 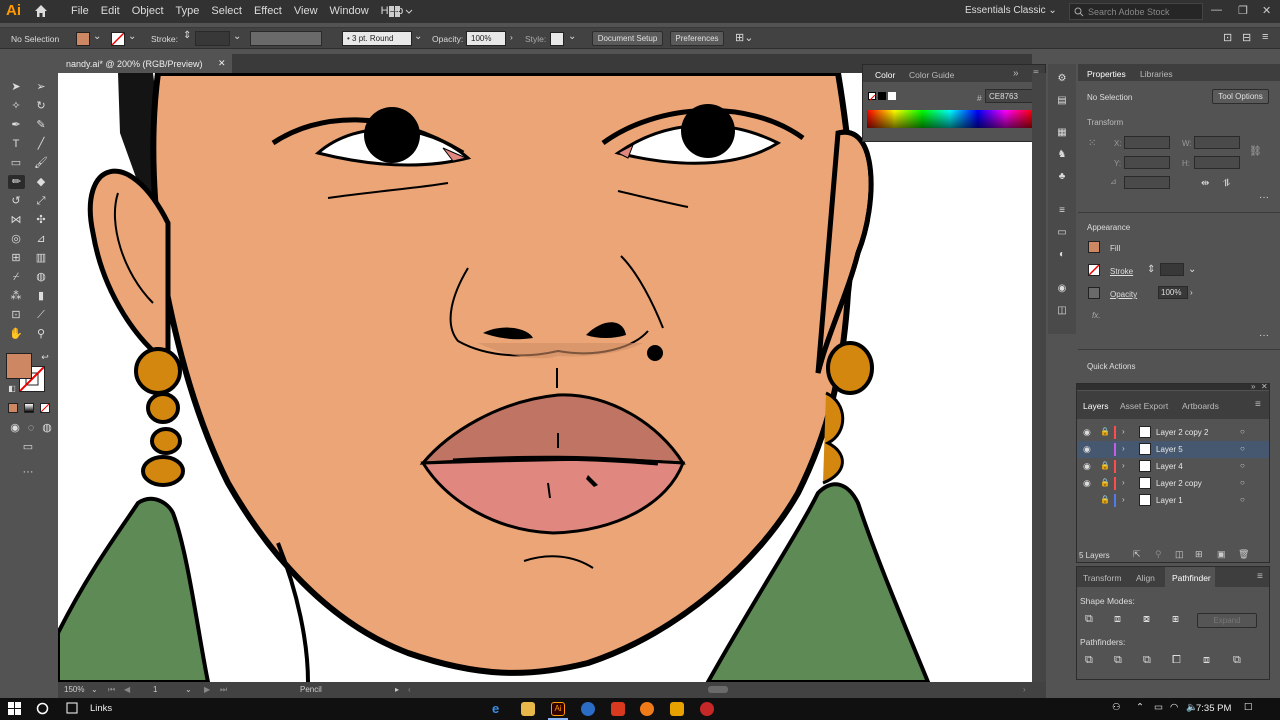 I want to click on hand-tool-icon: ✋, so click(x=16, y=334).